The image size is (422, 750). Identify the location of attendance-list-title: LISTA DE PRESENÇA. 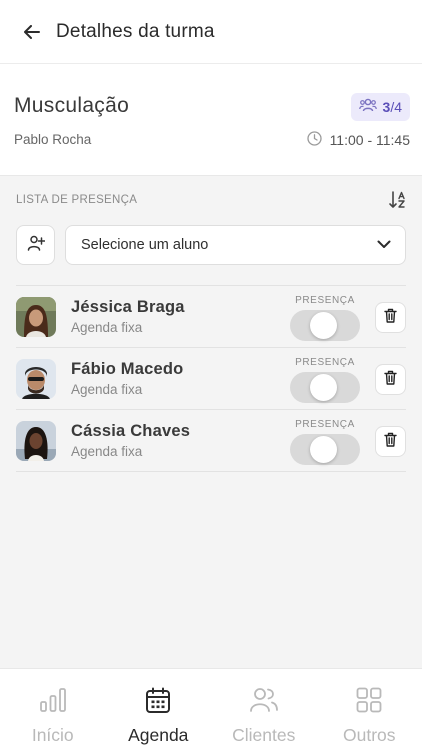
(77, 200).